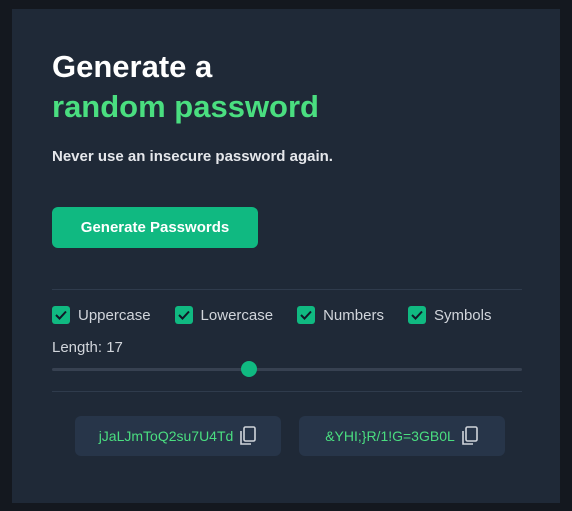 This screenshot has width=572, height=511. I want to click on length-label: Length: 17, so click(87, 347).